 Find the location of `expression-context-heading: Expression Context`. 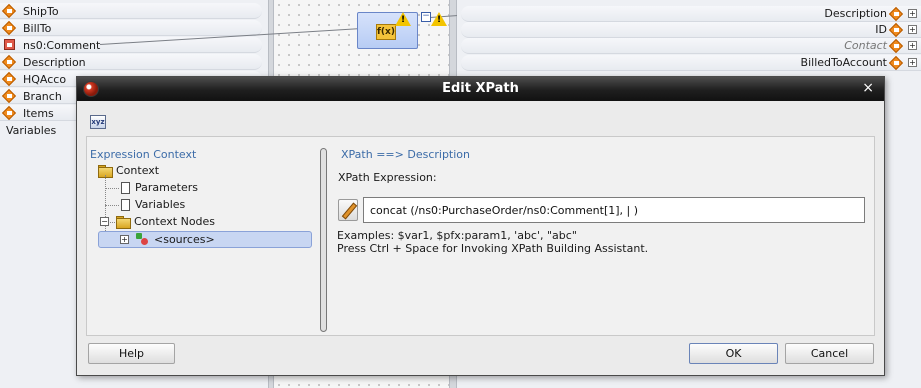

expression-context-heading: Expression Context is located at coordinates (143, 154).